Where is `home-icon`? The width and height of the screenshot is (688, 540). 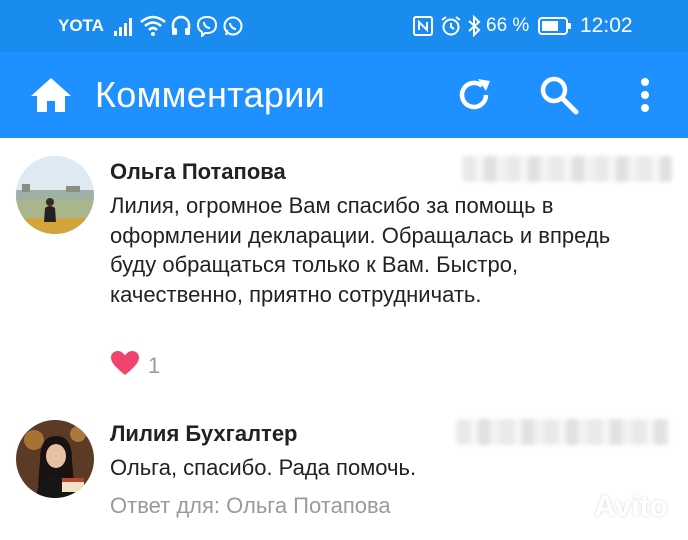 home-icon is located at coordinates (51, 95).